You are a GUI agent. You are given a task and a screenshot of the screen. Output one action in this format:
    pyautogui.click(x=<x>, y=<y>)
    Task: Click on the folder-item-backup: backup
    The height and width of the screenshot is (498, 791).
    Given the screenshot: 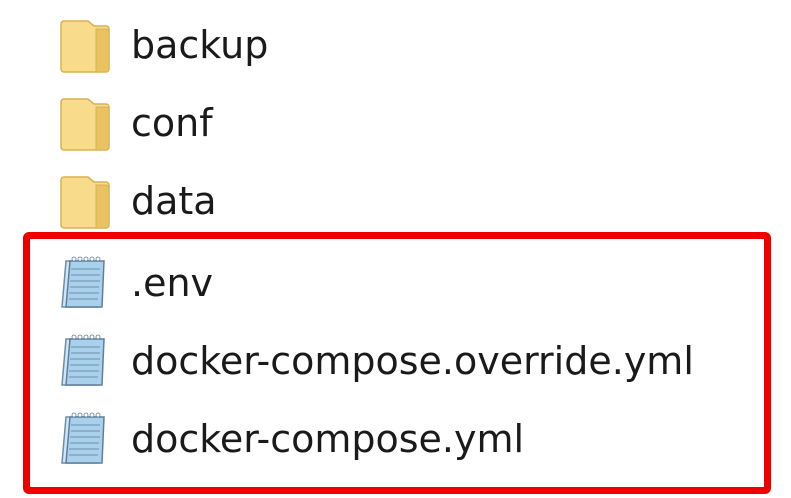 What is the action you would take?
    pyautogui.click(x=163, y=45)
    